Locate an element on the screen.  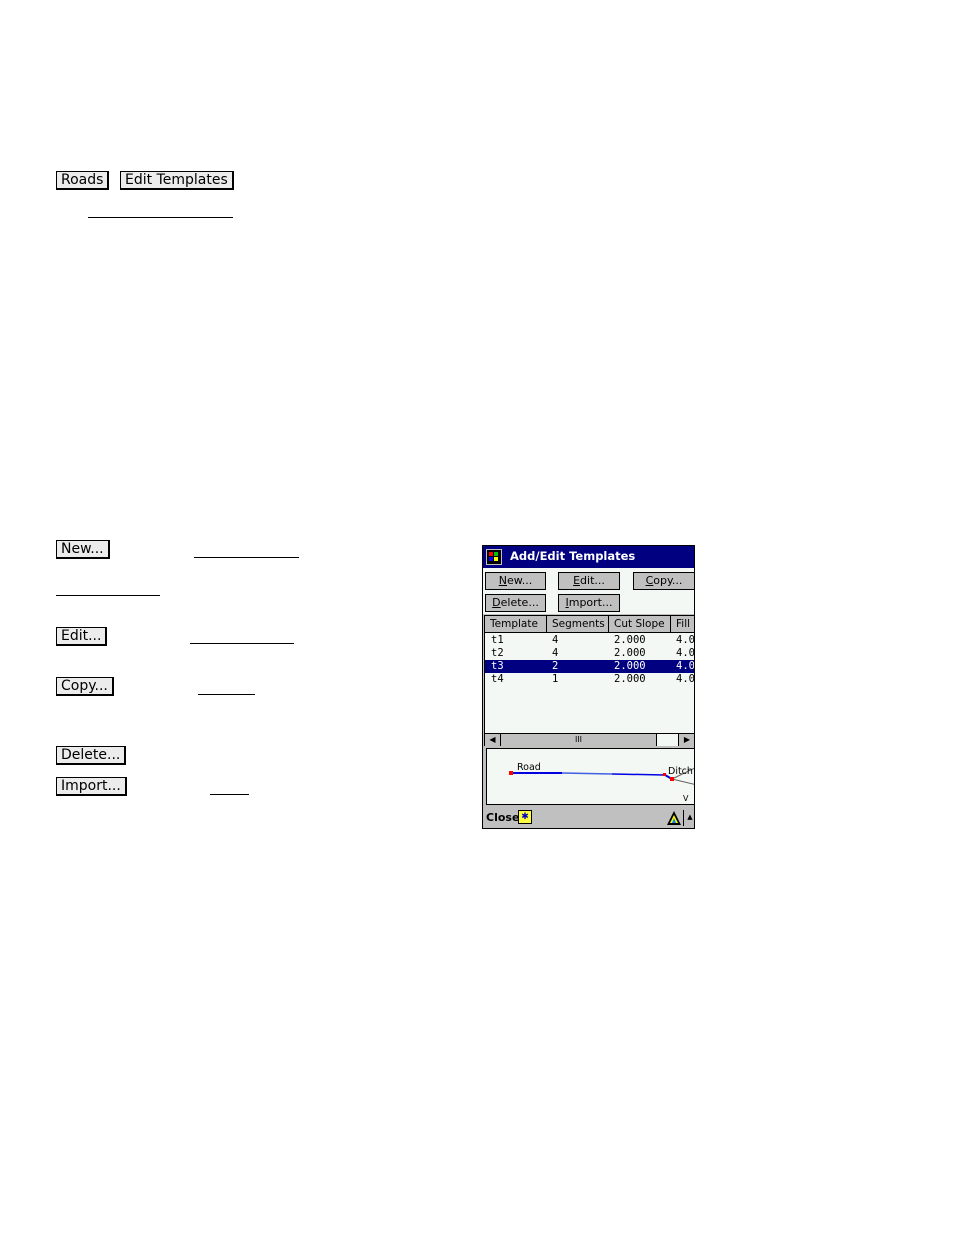
close-menu: Close is located at coordinates (502, 817).